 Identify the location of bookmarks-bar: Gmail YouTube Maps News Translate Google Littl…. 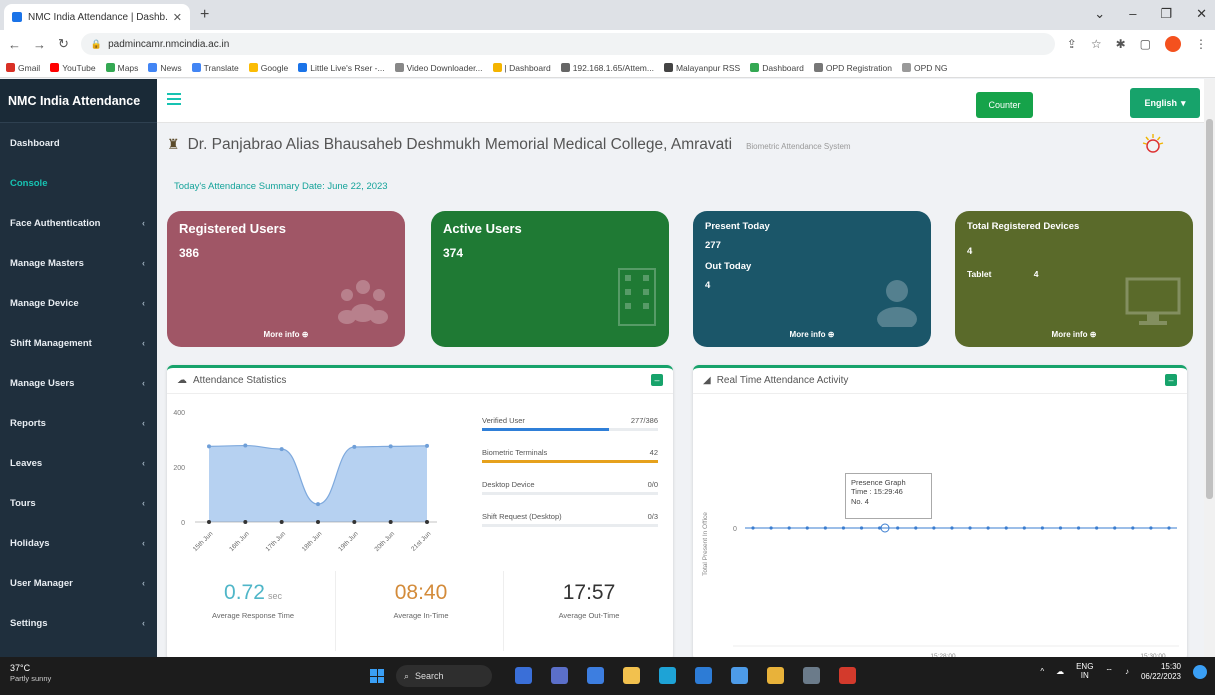
(607, 68).